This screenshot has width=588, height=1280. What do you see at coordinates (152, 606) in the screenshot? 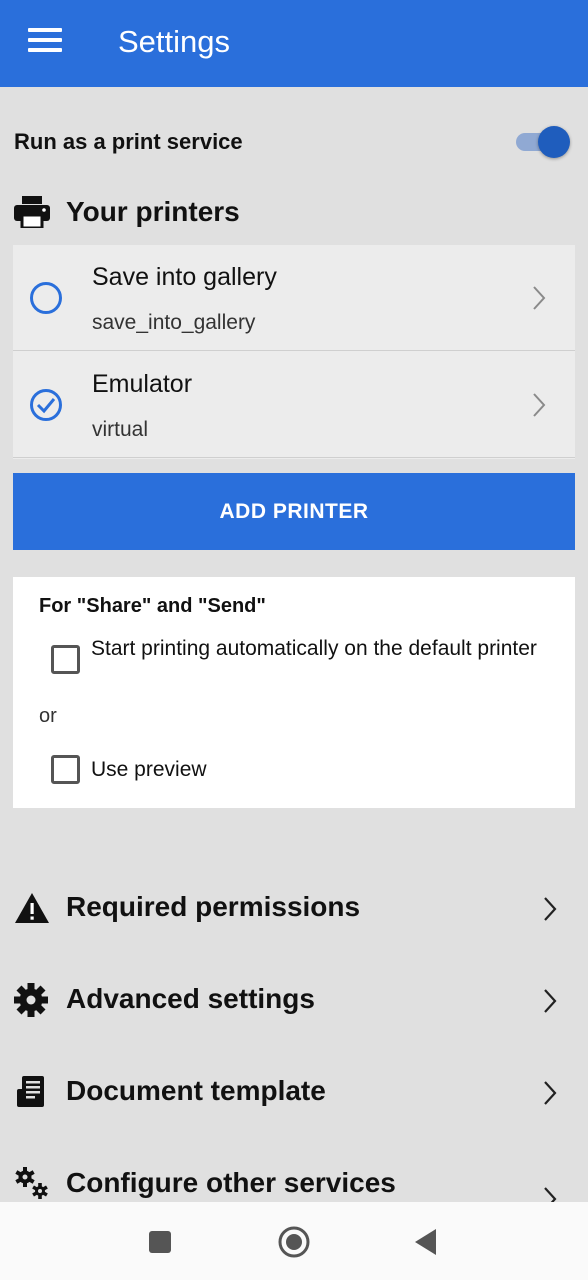
I see `share-send-heading: For "Share" and "Send"` at bounding box center [152, 606].